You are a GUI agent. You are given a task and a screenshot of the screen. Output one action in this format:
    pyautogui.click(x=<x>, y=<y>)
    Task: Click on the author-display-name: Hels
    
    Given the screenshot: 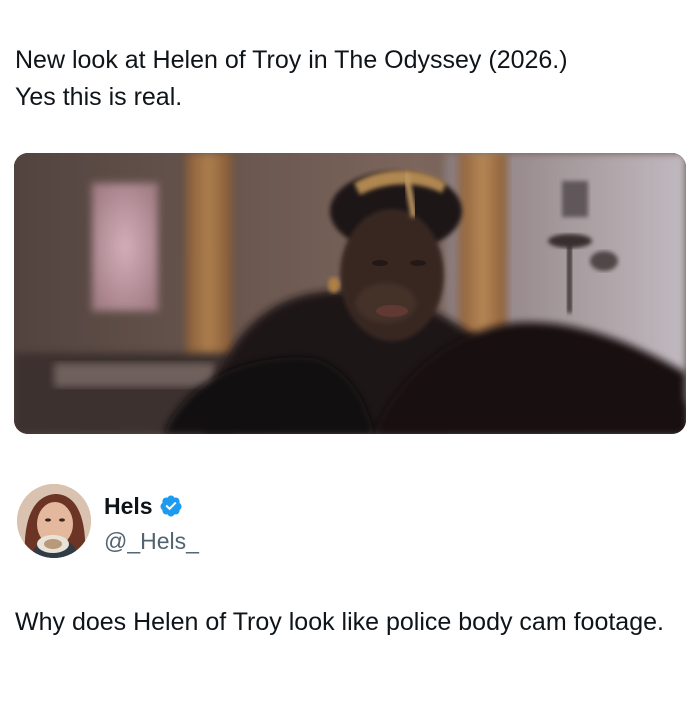 What is the action you would take?
    pyautogui.click(x=128, y=506)
    